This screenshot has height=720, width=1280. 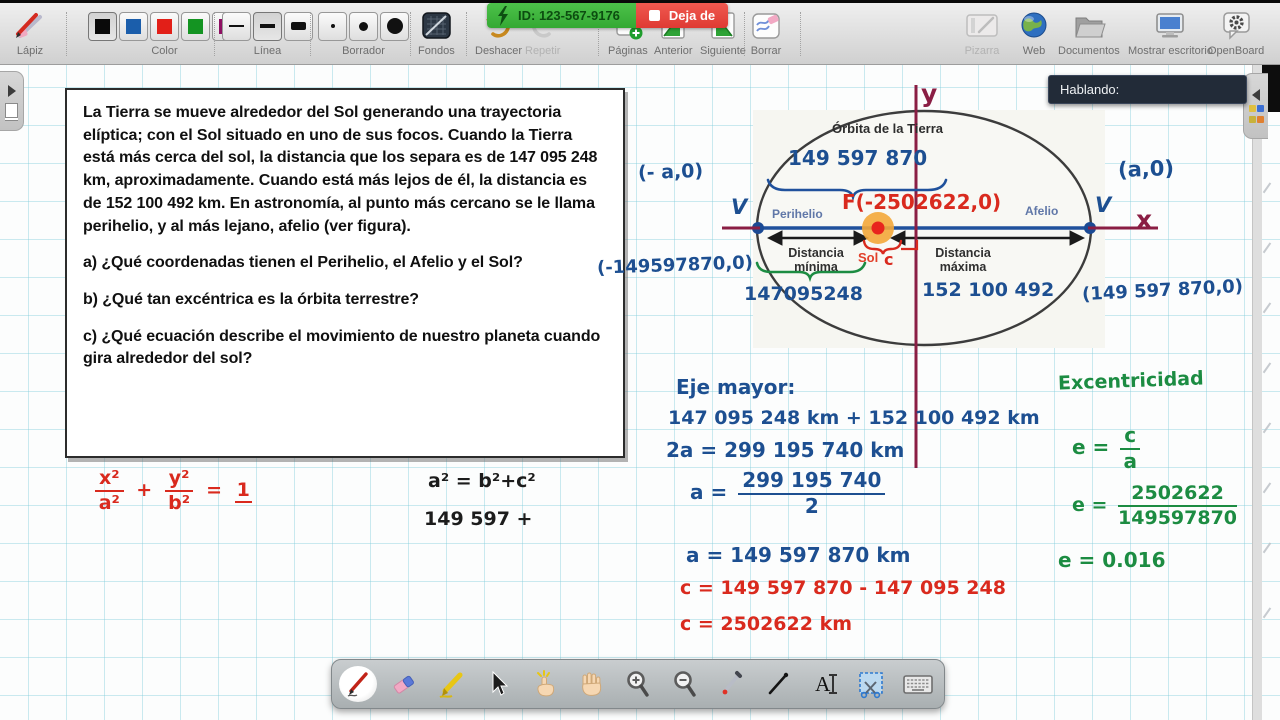 What do you see at coordinates (723, 51) in the screenshot?
I see `next-label: Siguiente` at bounding box center [723, 51].